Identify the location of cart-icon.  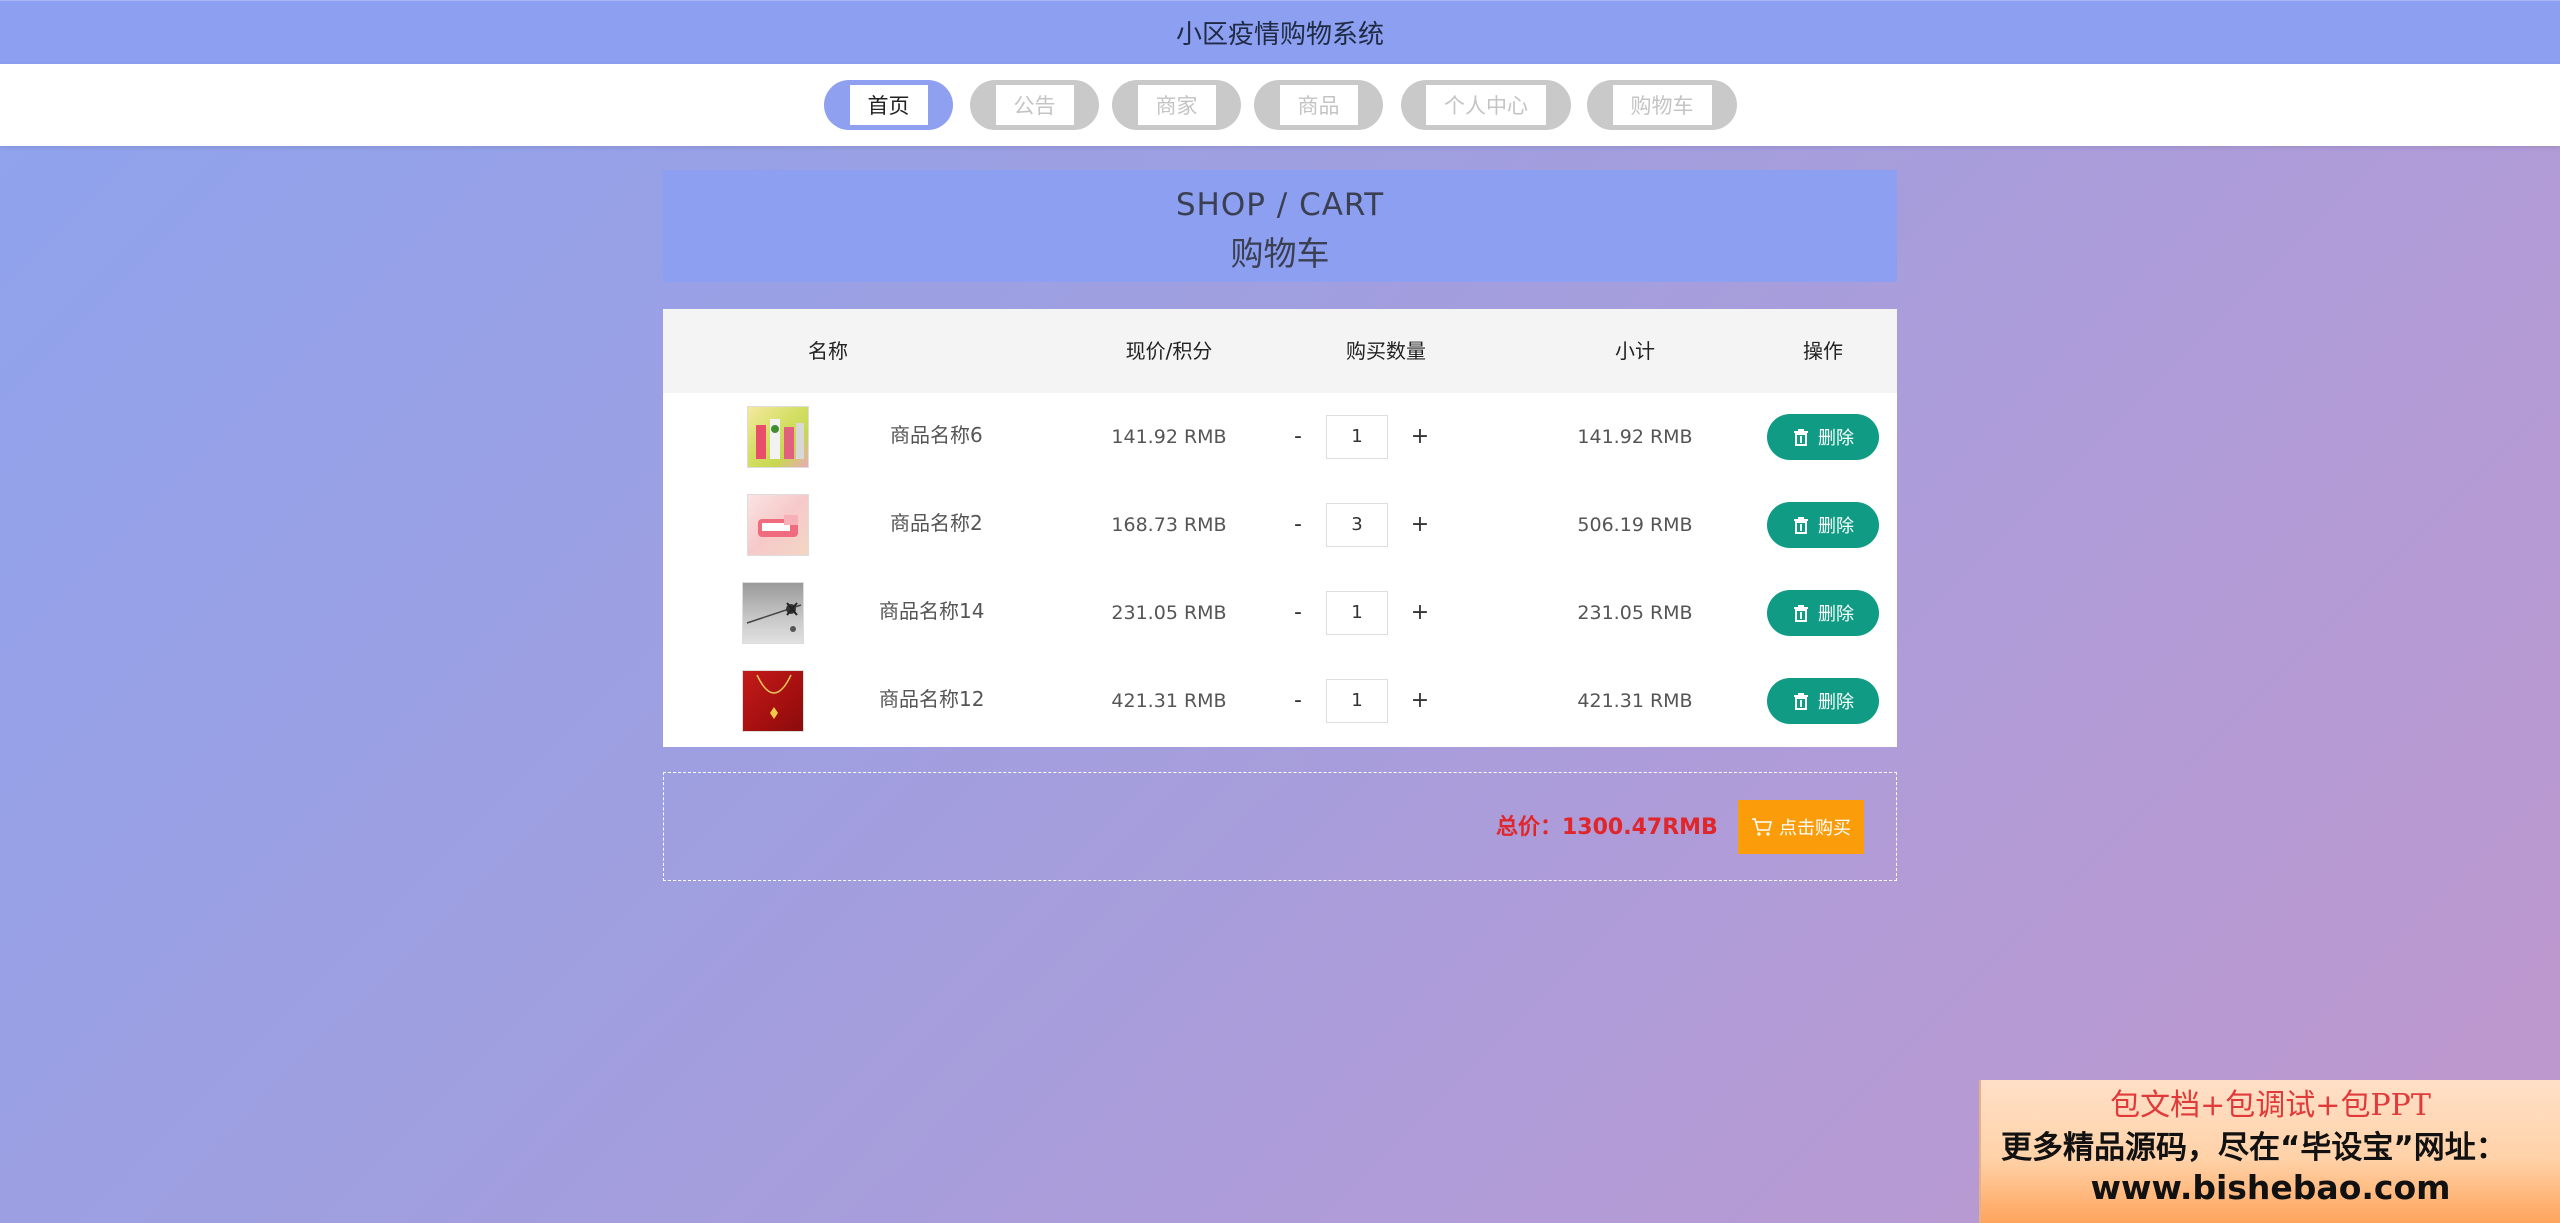
(1762, 827).